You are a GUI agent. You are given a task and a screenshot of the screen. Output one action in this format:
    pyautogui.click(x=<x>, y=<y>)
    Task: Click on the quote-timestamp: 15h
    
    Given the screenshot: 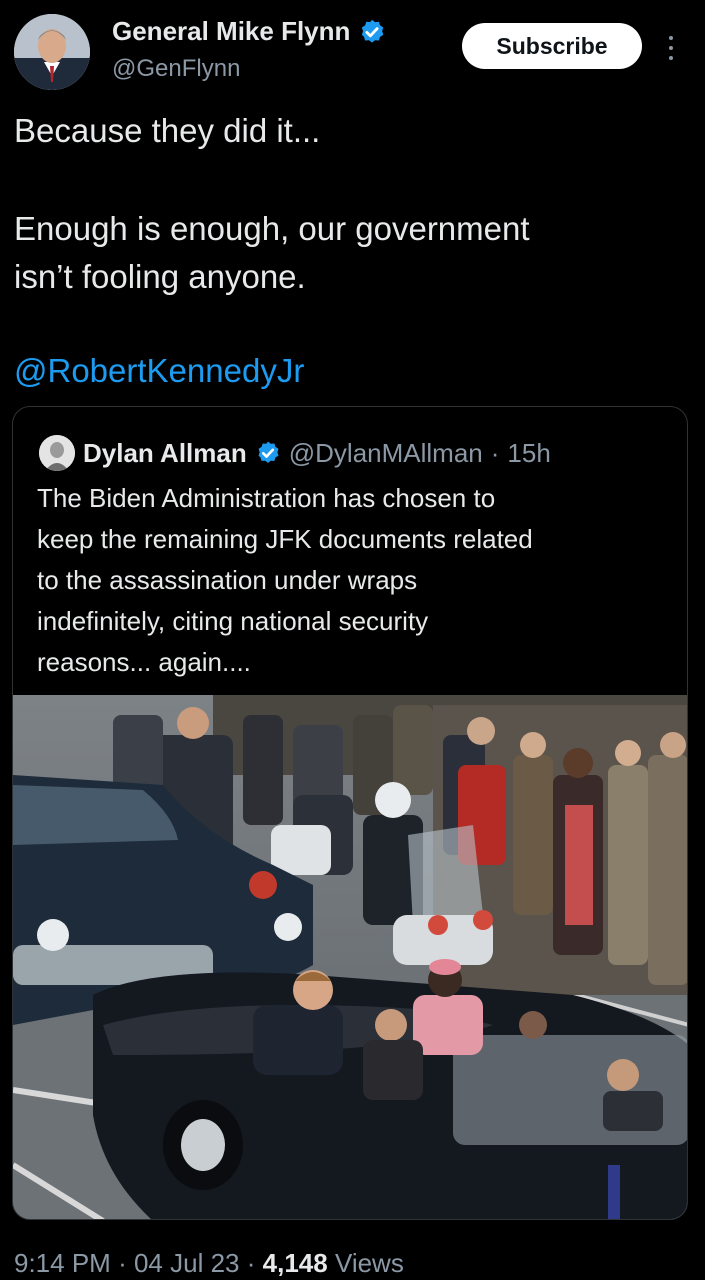 What is the action you would take?
    pyautogui.click(x=529, y=452)
    